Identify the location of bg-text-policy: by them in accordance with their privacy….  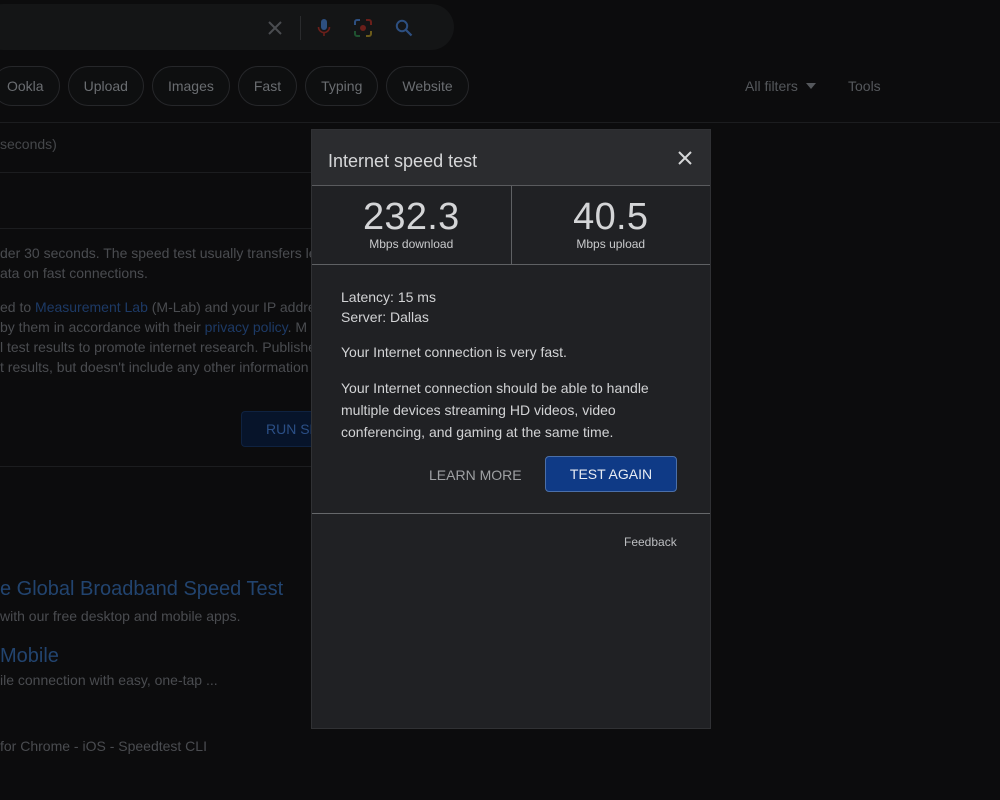
(153, 327).